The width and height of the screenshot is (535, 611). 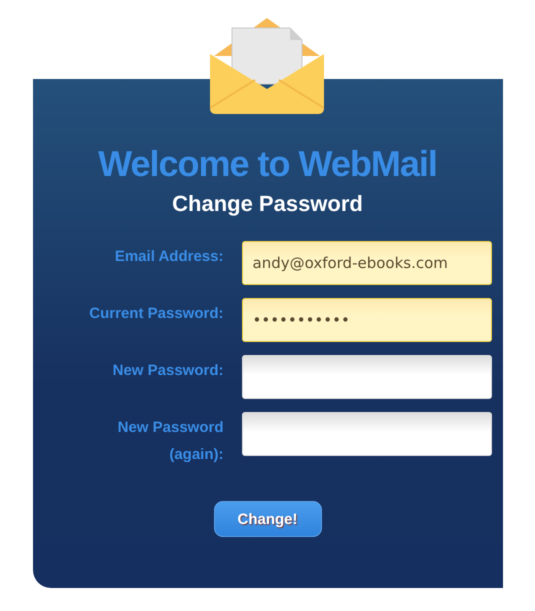 I want to click on input-field: andy@oxford-ebooks.com, so click(x=367, y=263).